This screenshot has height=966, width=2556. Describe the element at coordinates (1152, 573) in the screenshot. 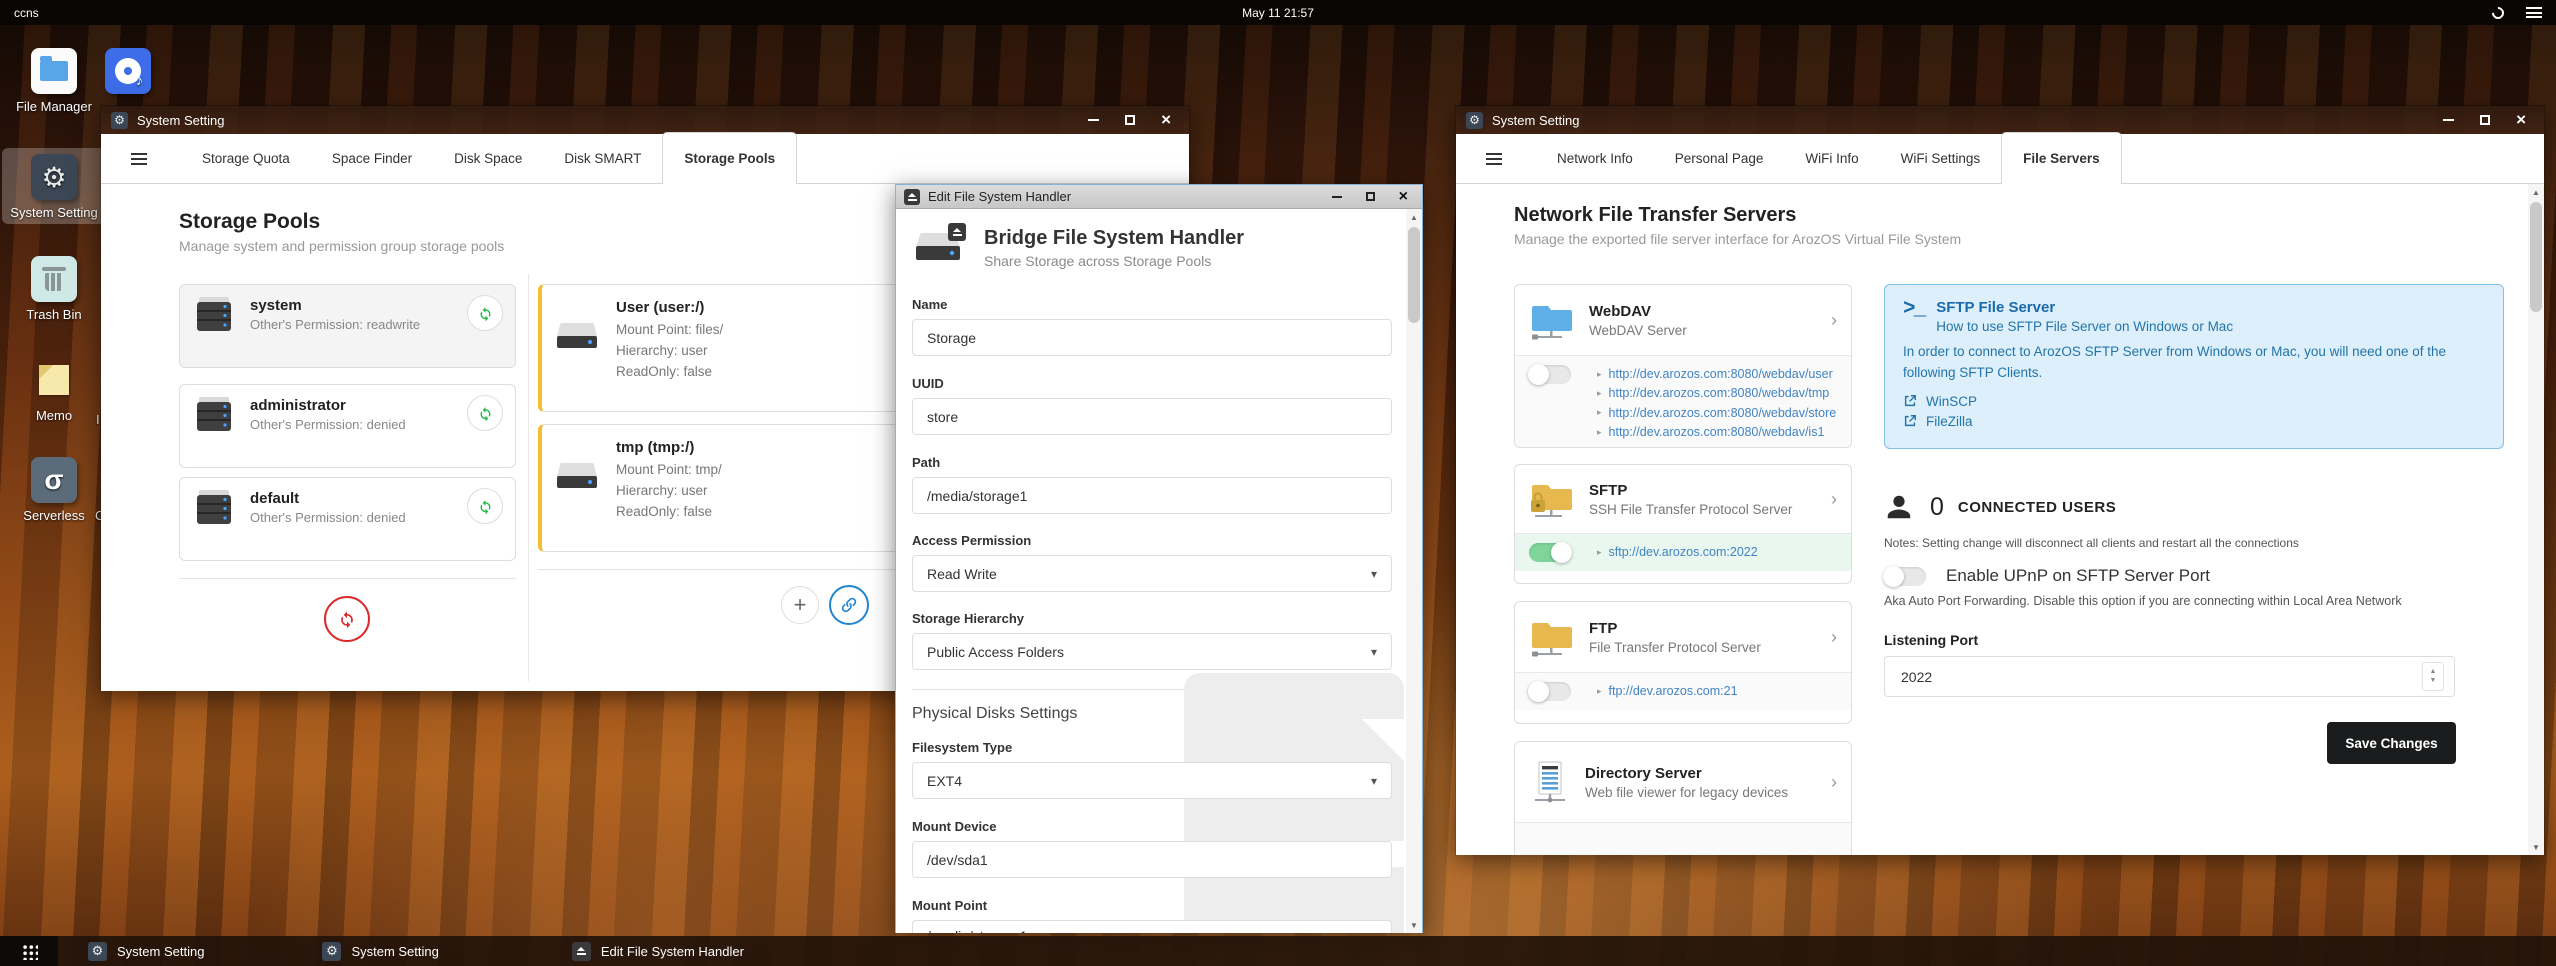

I see `access-permission-select: Read Write ▾` at that location.